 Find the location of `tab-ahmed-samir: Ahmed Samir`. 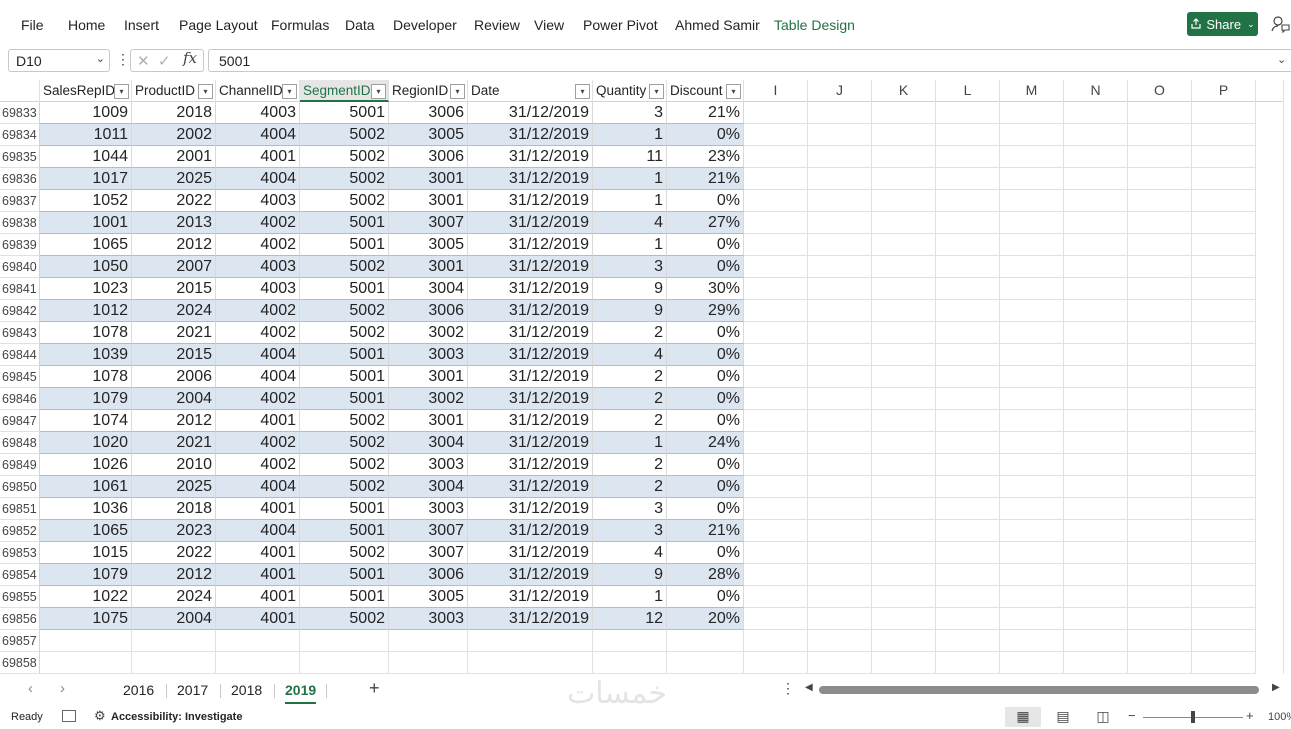

tab-ahmed-samir: Ahmed Samir is located at coordinates (717, 25).